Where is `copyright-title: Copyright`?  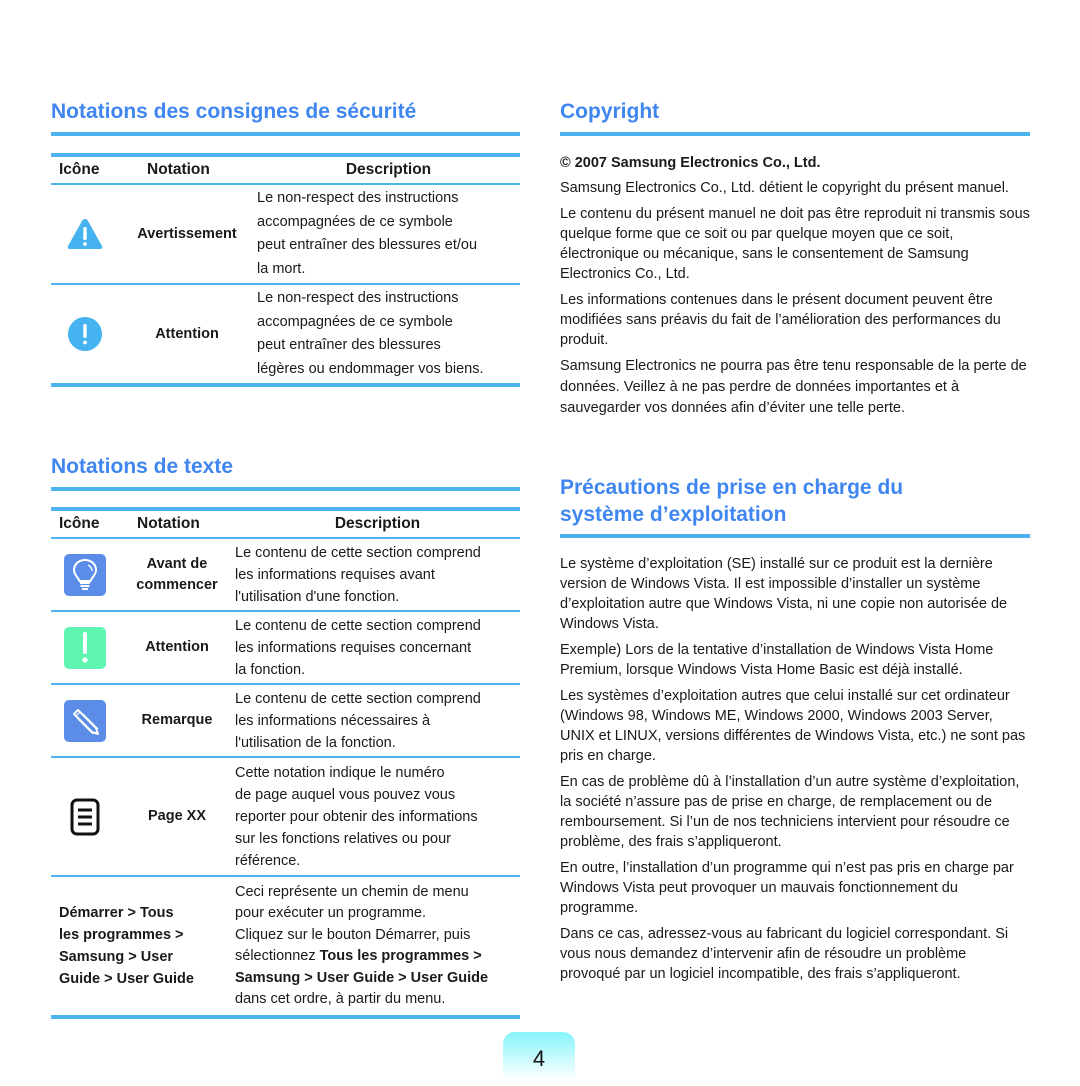 copyright-title: Copyright is located at coordinates (610, 111).